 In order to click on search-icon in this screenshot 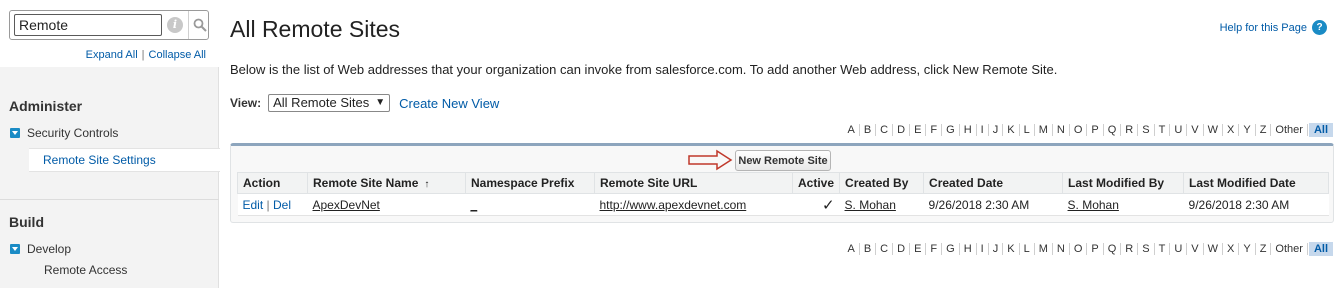, I will do `click(200, 25)`.